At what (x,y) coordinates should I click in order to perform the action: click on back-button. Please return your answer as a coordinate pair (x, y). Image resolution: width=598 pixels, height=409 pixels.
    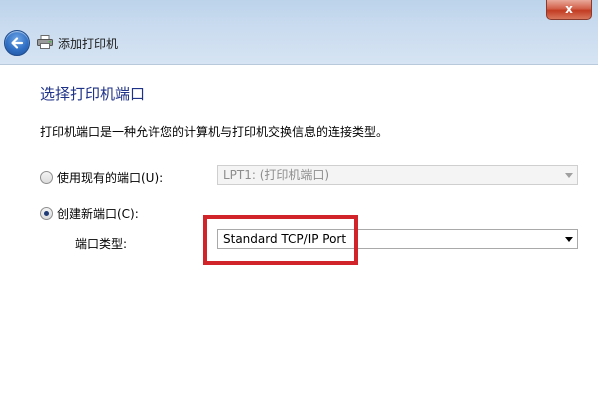
    Looking at the image, I should click on (17, 43).